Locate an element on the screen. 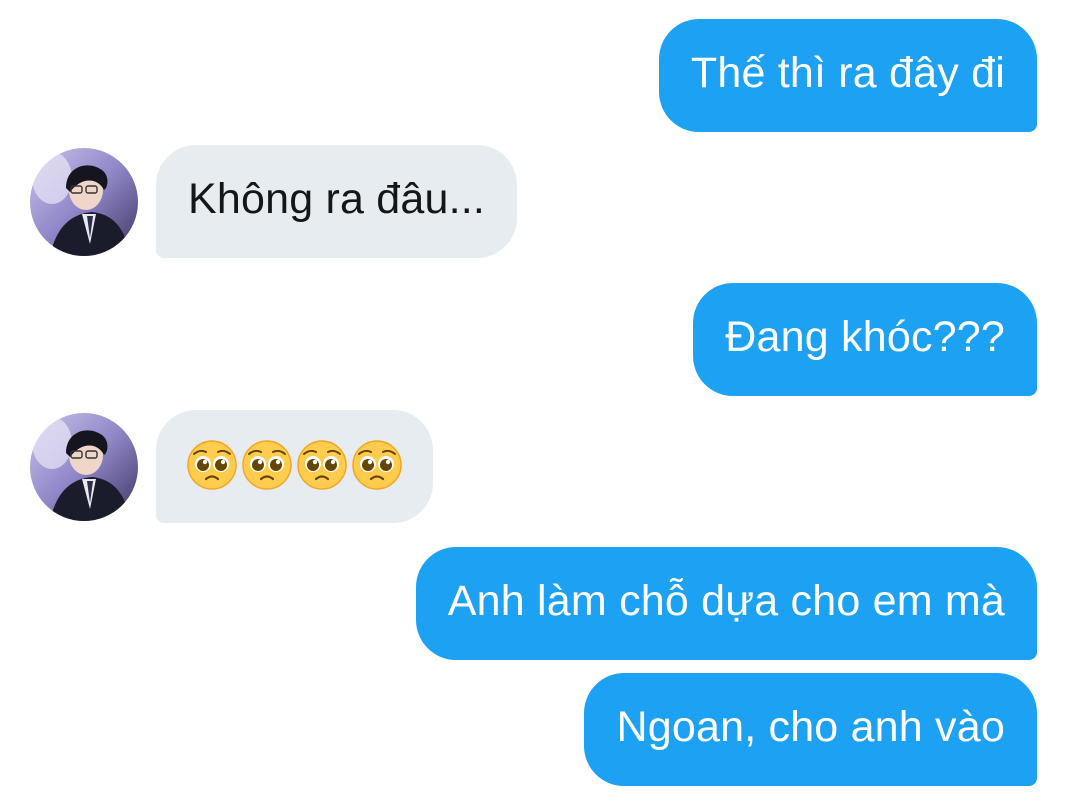 The height and width of the screenshot is (792, 1072). message-row: Anh làm chỗ dựa cho em mà is located at coordinates (726, 603).